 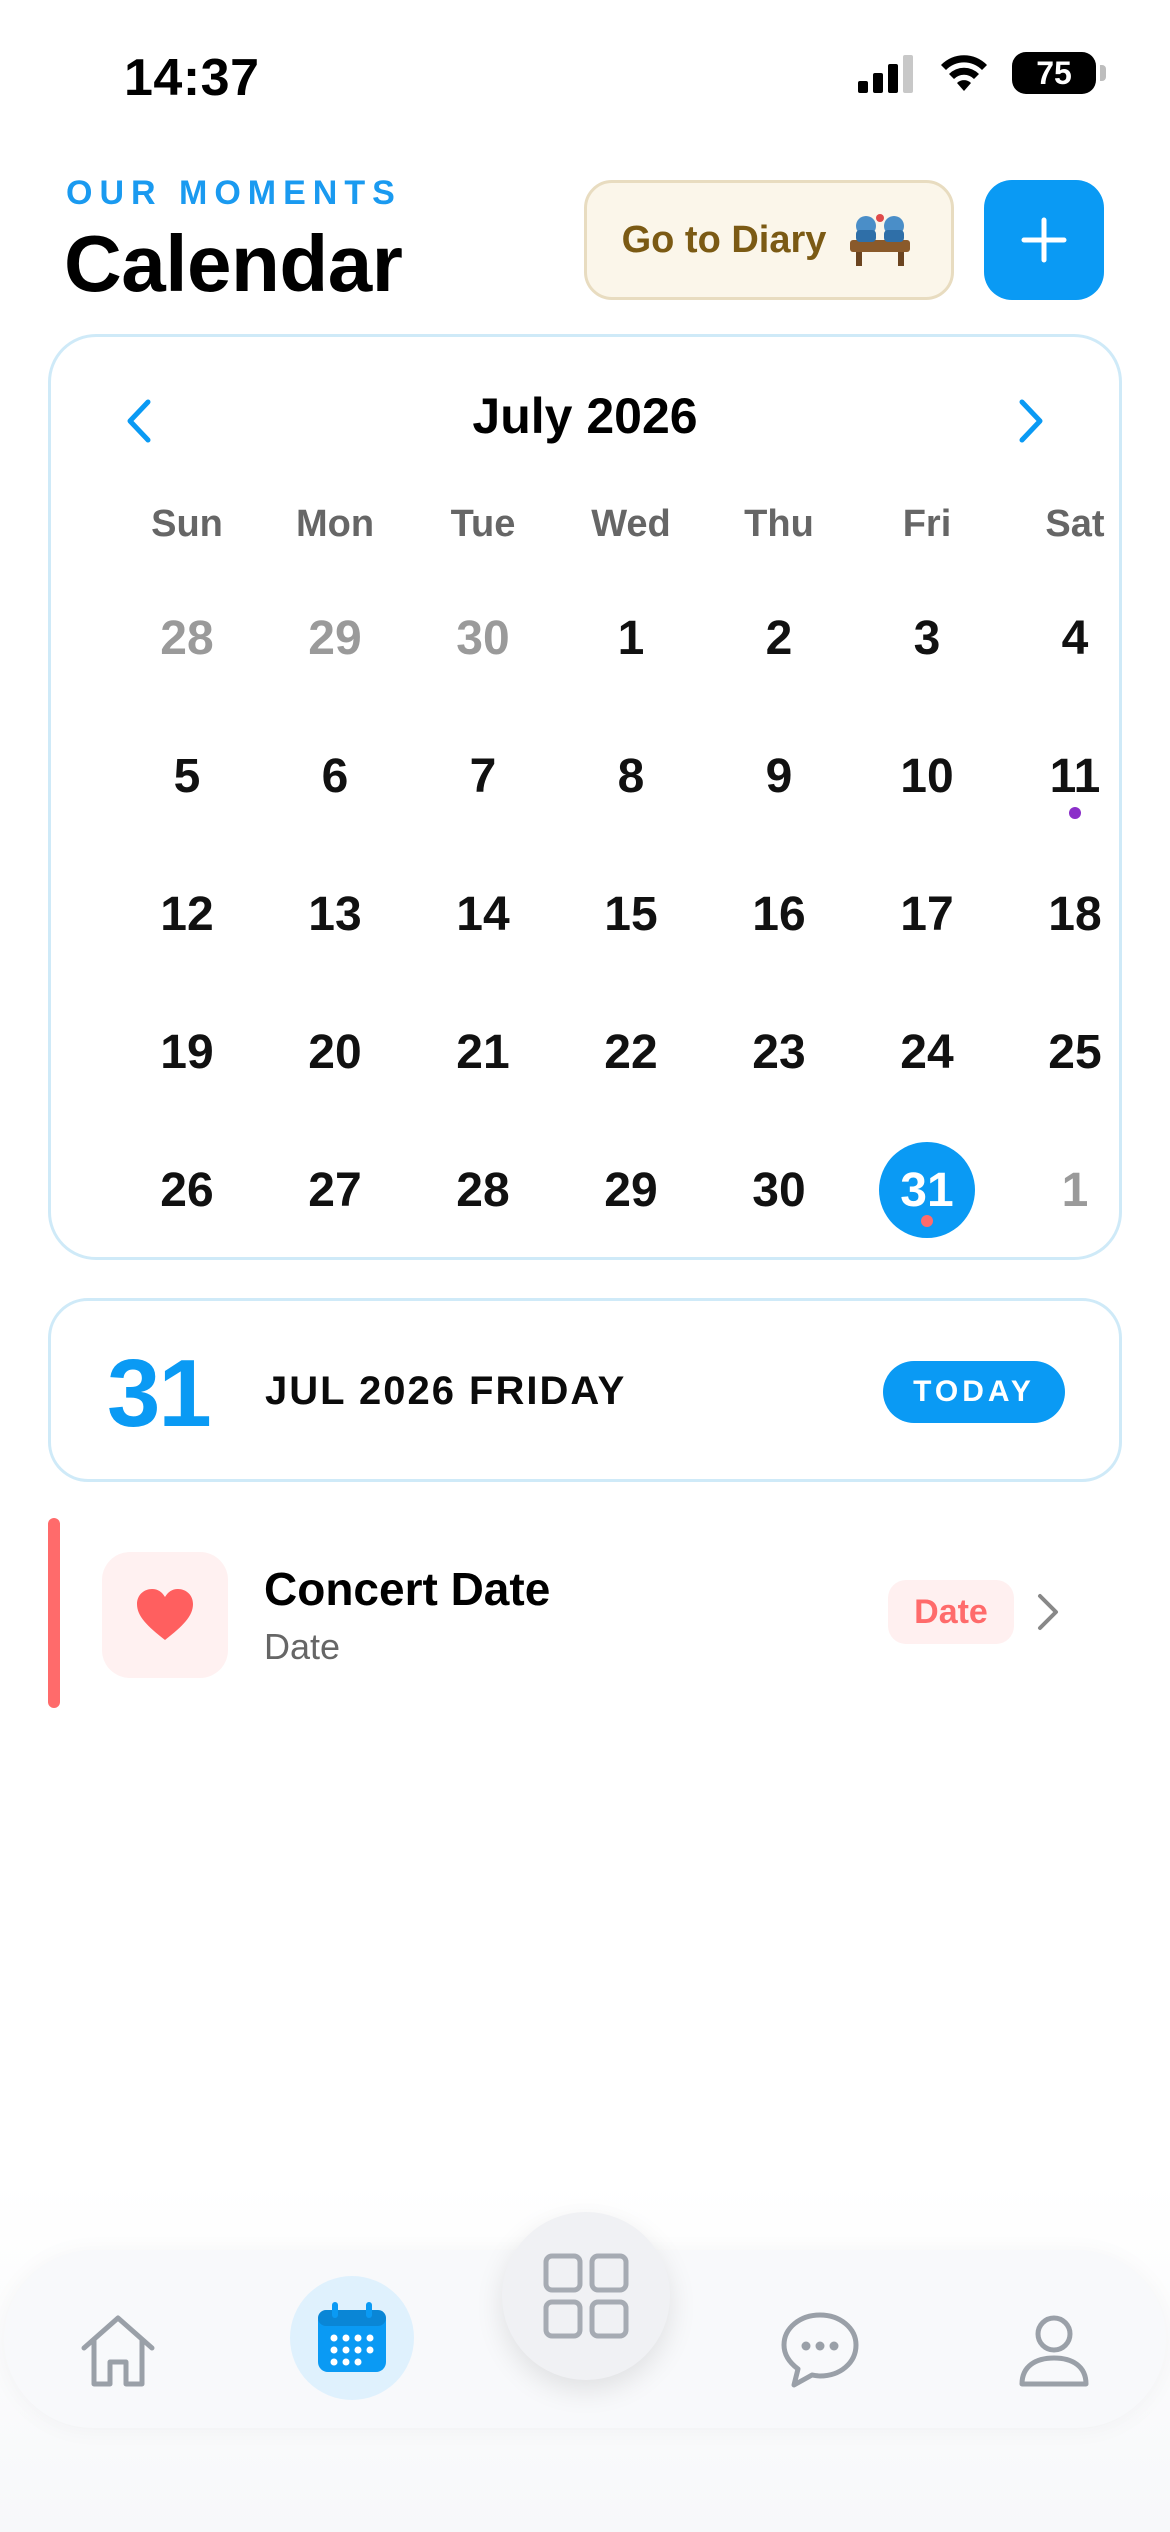 I want to click on calendar-day: 12, so click(x=187, y=914).